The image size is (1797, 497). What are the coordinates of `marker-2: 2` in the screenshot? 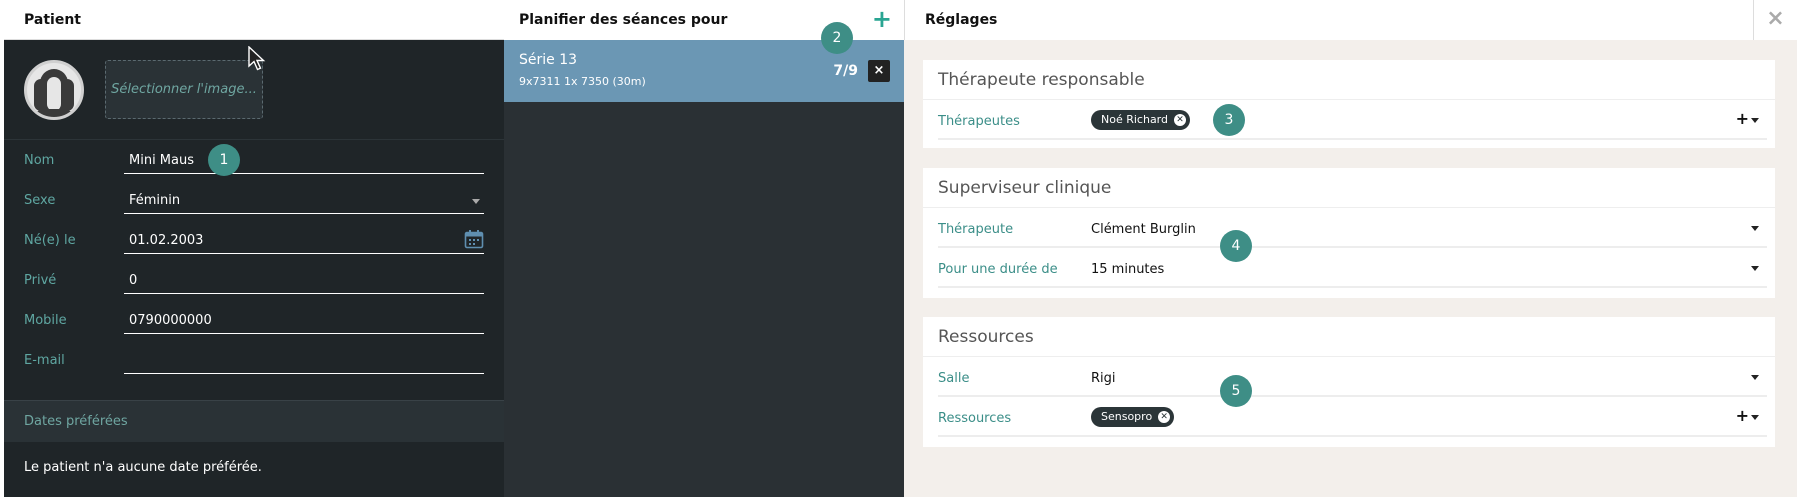 It's located at (837, 38).